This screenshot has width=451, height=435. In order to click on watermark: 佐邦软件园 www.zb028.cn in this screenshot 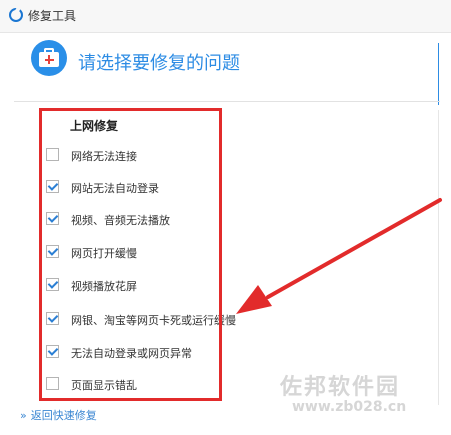, I will do `click(362, 399)`.